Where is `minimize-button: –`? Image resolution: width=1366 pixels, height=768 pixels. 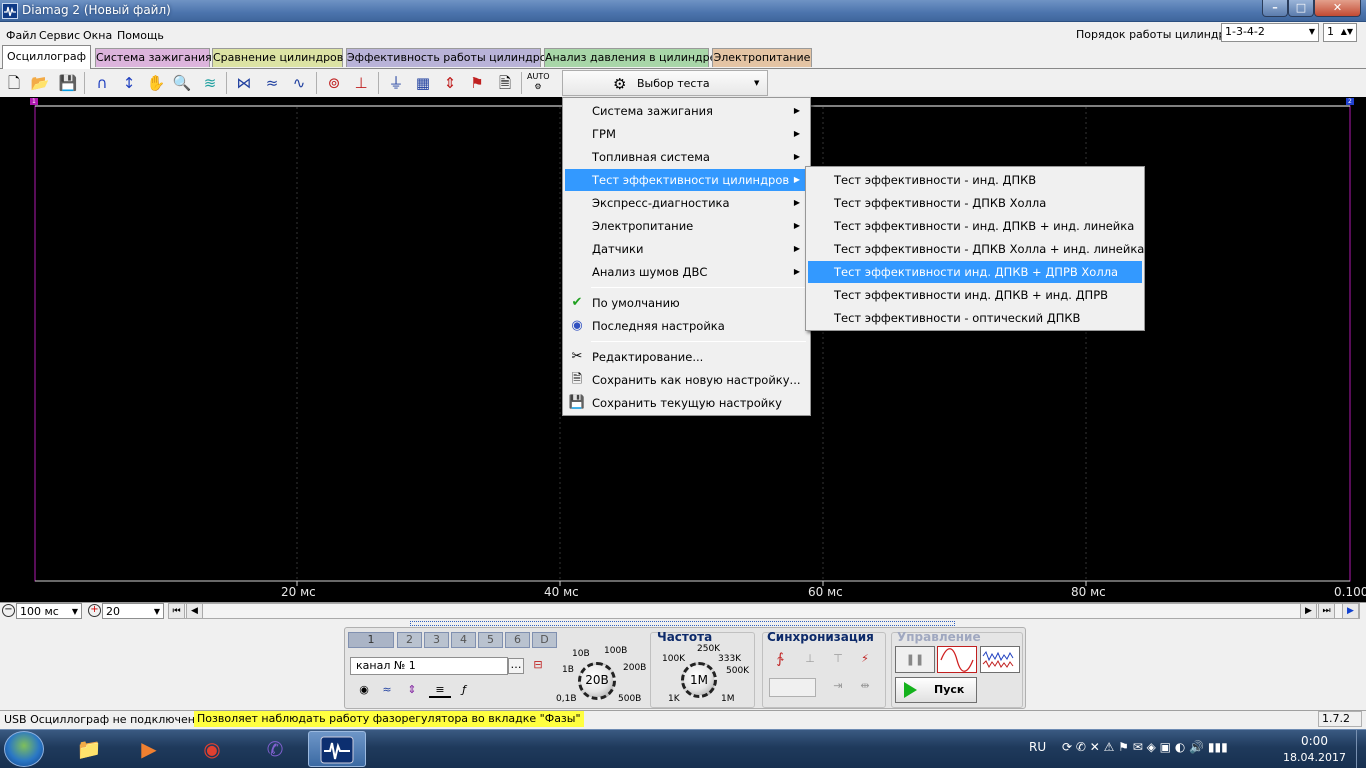
minimize-button: – is located at coordinates (1275, 8).